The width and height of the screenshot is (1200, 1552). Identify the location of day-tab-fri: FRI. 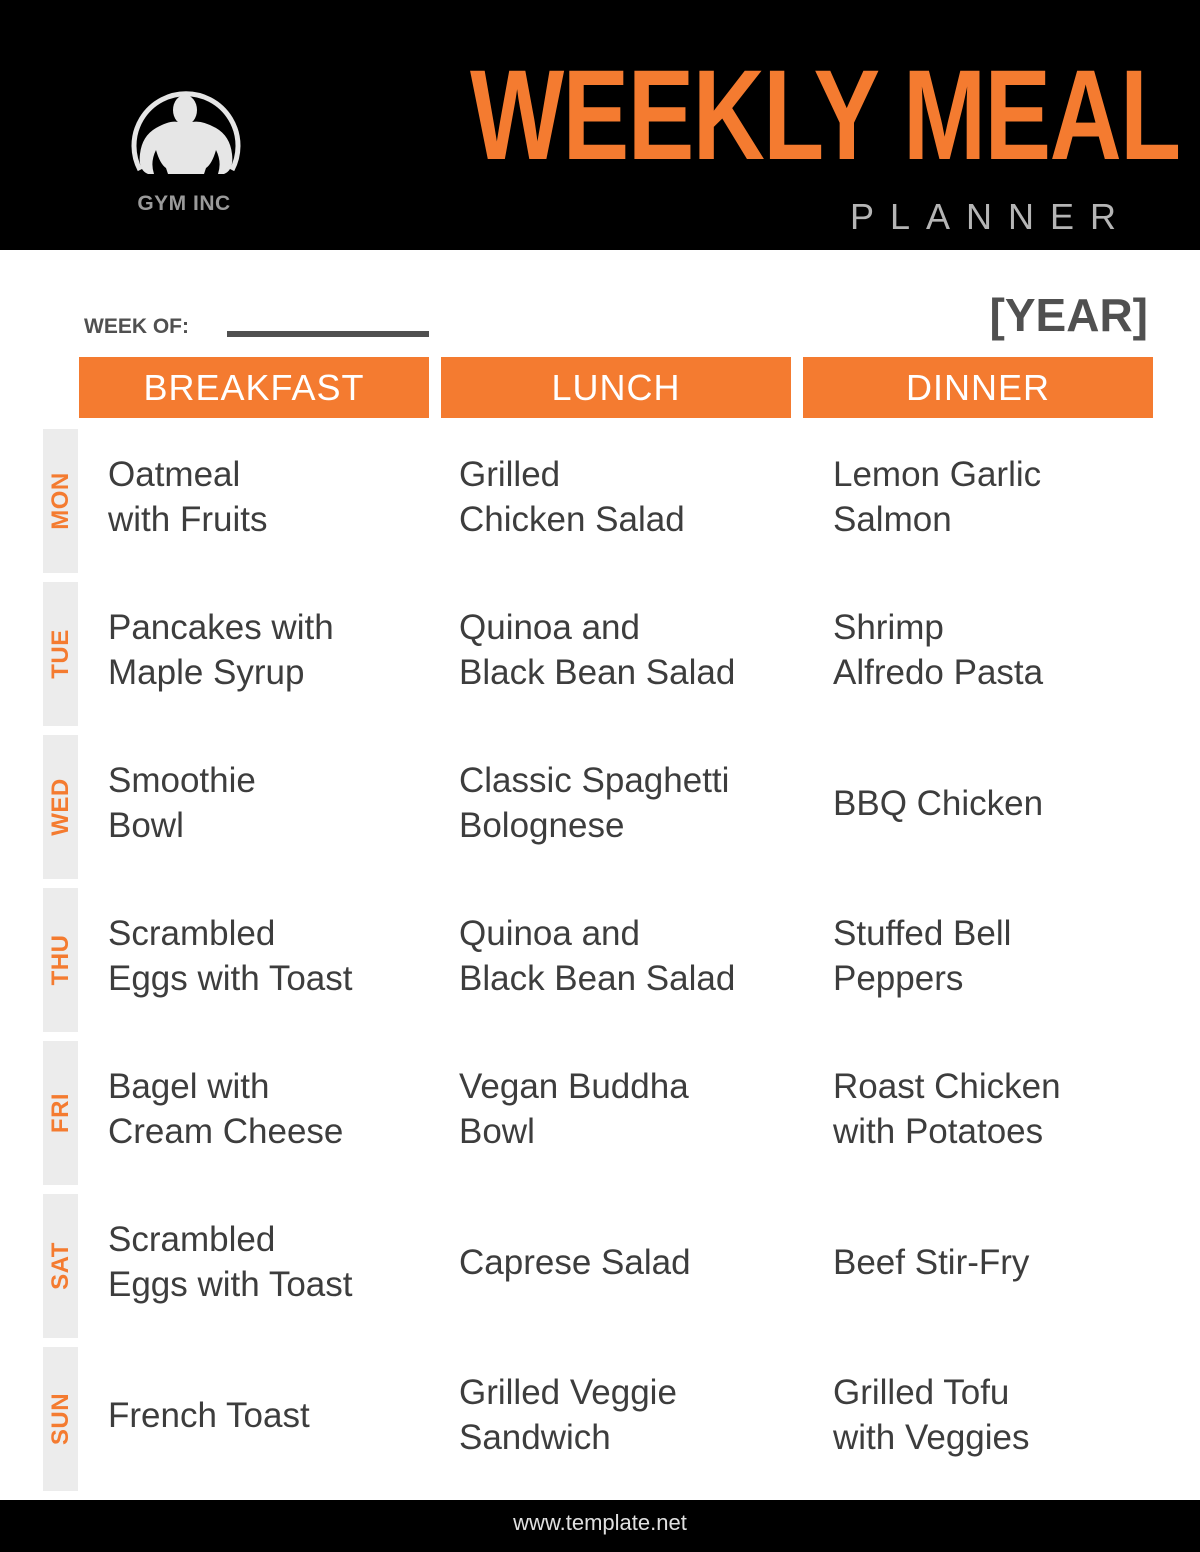
(60, 1113).